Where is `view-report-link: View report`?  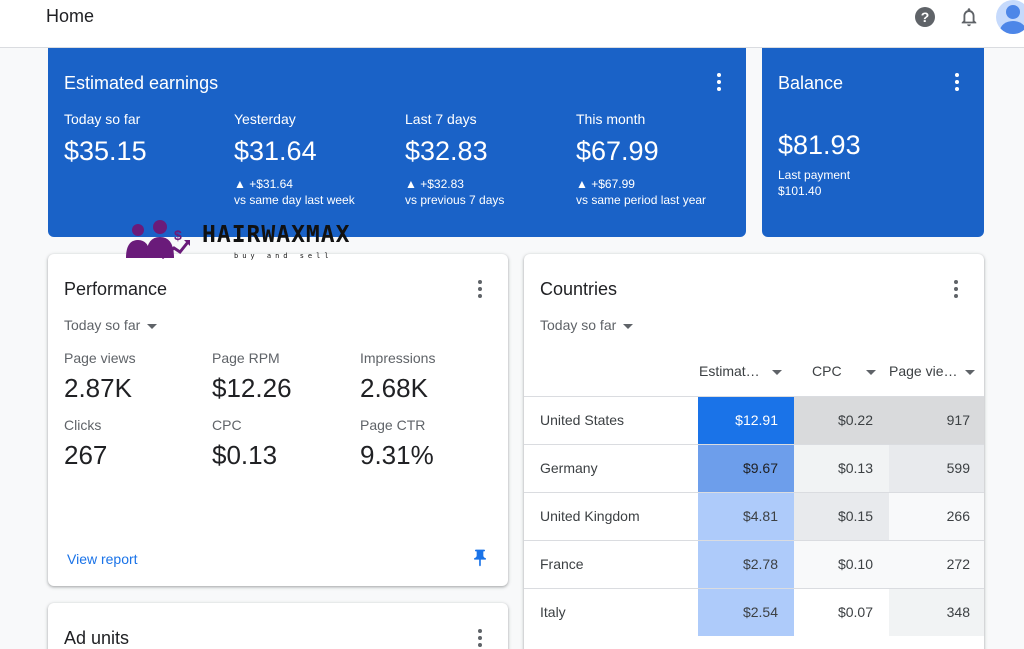 view-report-link: View report is located at coordinates (102, 559).